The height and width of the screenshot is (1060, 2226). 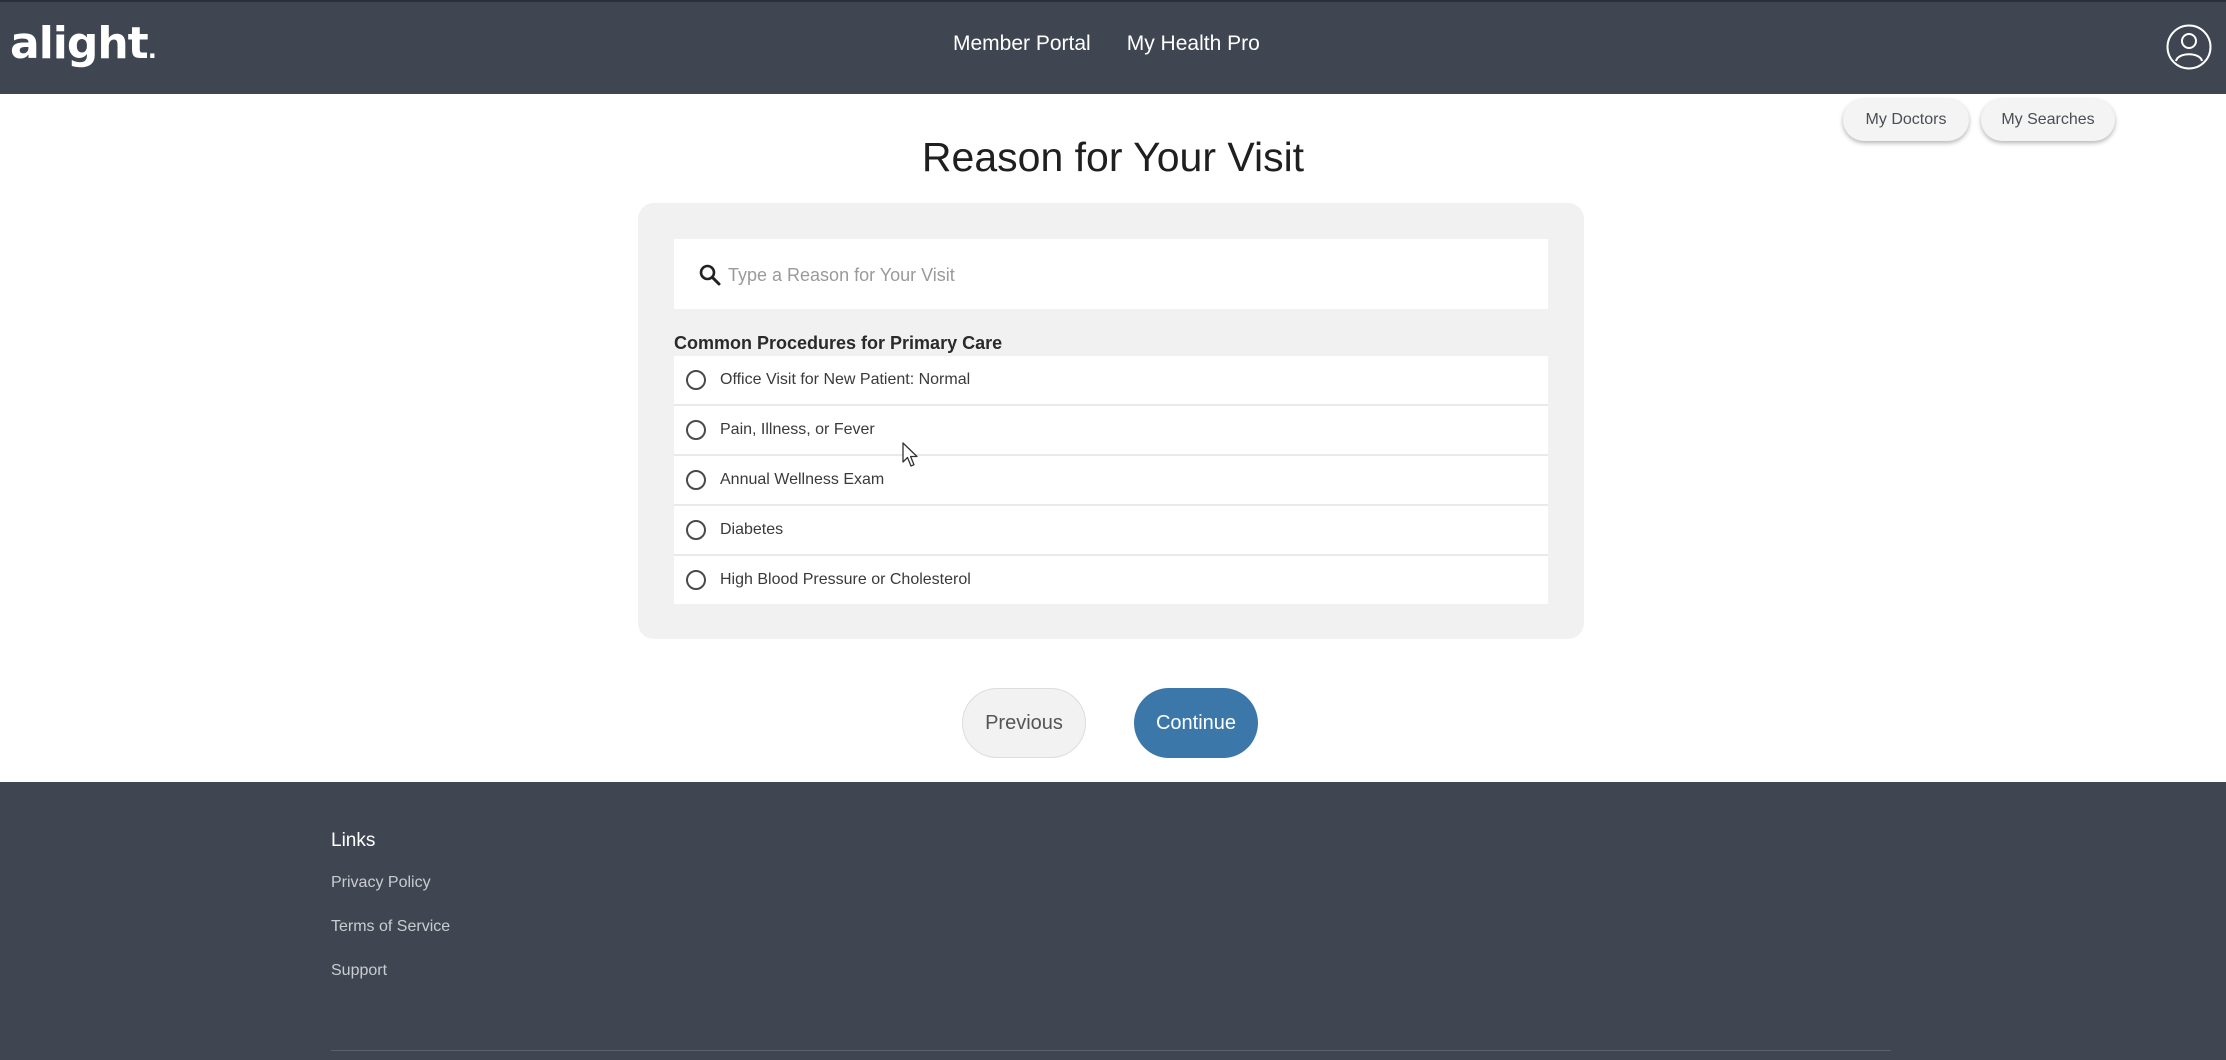 What do you see at coordinates (752, 529) in the screenshot?
I see `option-label: Diabetes` at bounding box center [752, 529].